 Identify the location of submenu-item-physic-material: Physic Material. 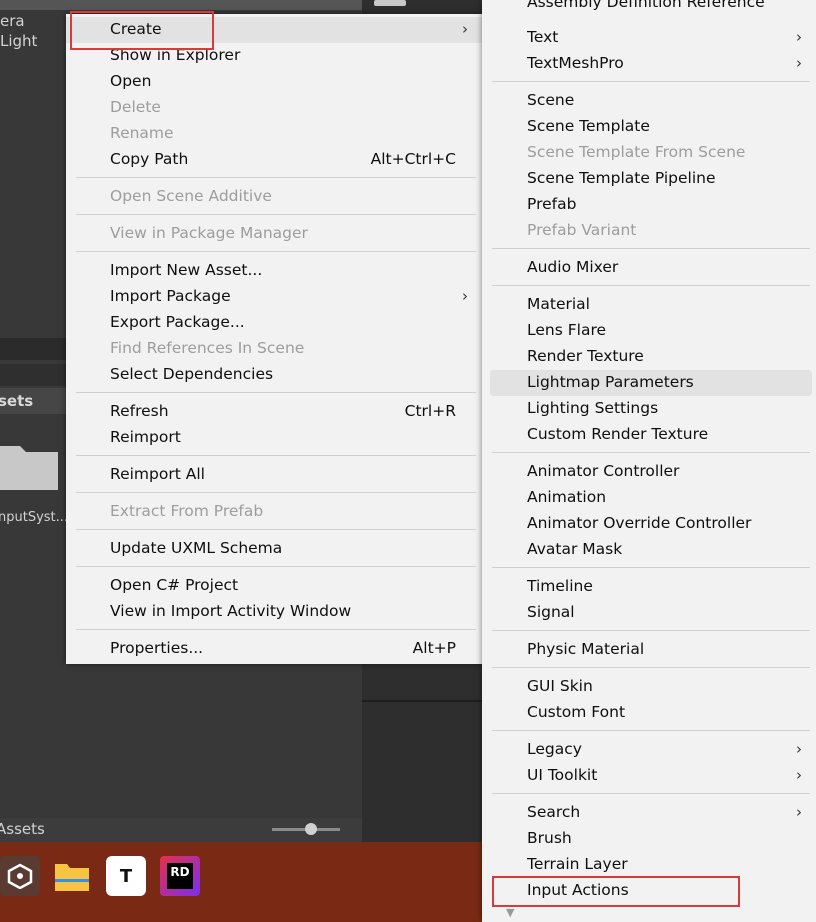
(649, 650).